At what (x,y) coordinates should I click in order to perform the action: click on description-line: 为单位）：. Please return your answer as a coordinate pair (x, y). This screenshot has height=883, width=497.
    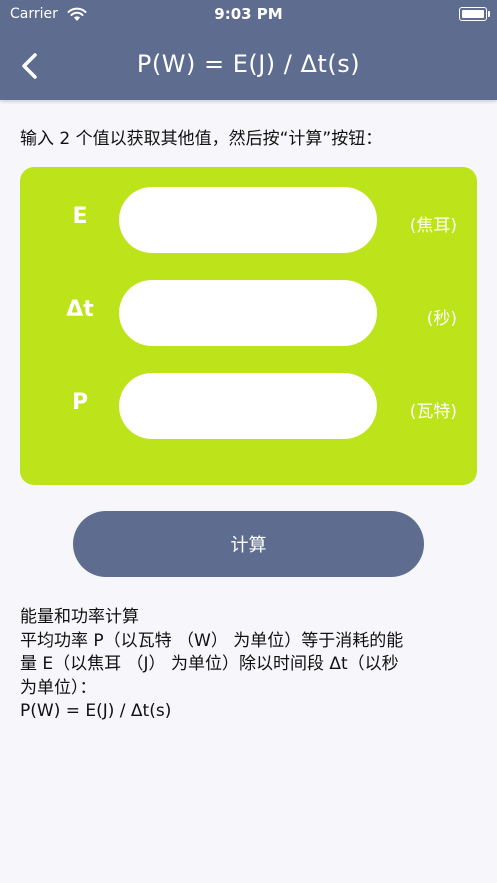
    Looking at the image, I should click on (58, 687).